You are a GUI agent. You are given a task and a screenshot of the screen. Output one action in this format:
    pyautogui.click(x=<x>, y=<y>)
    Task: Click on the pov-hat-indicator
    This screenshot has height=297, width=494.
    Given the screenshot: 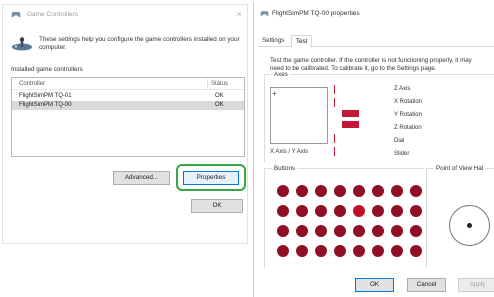 What is the action you would take?
    pyautogui.click(x=469, y=225)
    